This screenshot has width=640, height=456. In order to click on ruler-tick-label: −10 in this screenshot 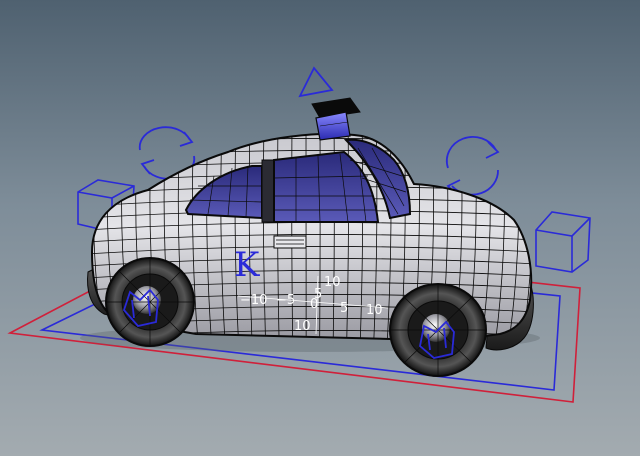, I will do `click(253, 300)`.